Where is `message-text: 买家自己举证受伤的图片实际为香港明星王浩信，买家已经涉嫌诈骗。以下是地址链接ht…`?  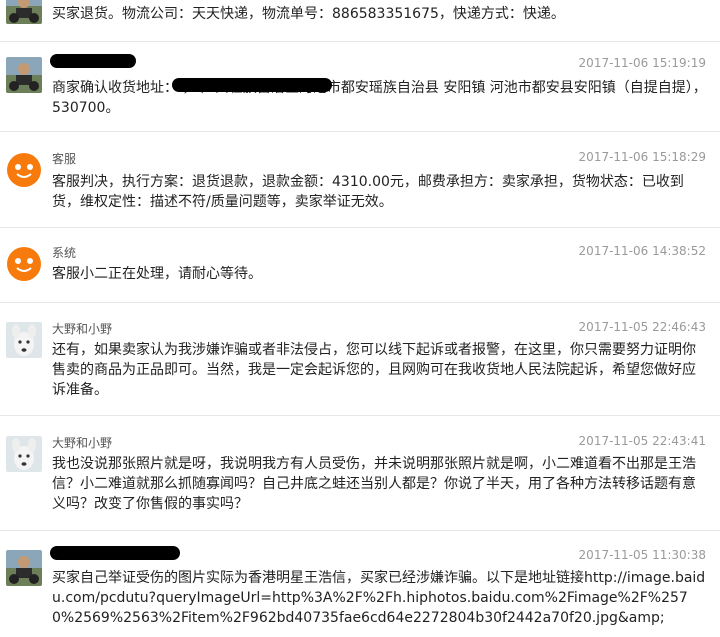
message-text: 买家自己举证受伤的图片实际为香港明星王浩信，买家已经涉嫌诈骗。以下是地址链接ht… is located at coordinates (379, 598).